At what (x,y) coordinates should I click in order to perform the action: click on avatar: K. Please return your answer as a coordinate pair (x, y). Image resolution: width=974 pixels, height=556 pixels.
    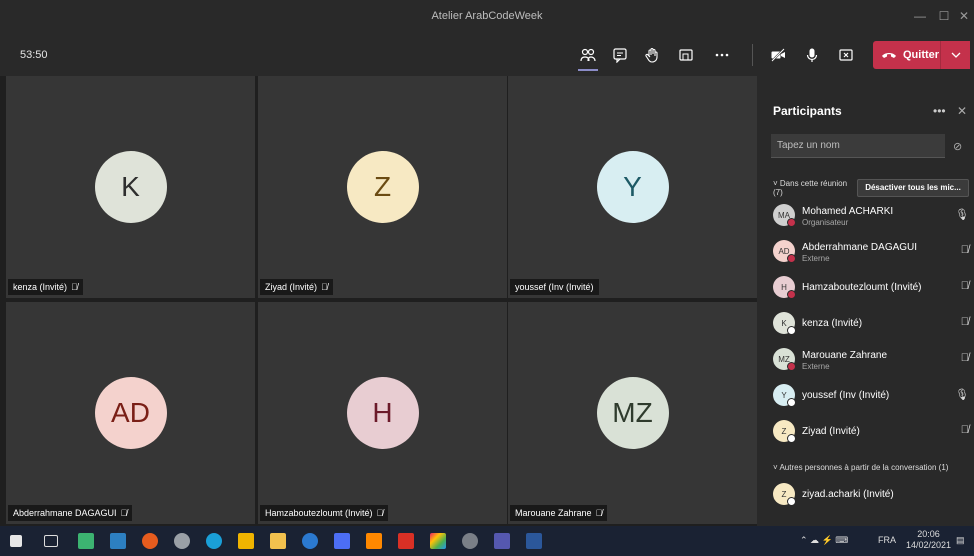
    Looking at the image, I should click on (130, 187).